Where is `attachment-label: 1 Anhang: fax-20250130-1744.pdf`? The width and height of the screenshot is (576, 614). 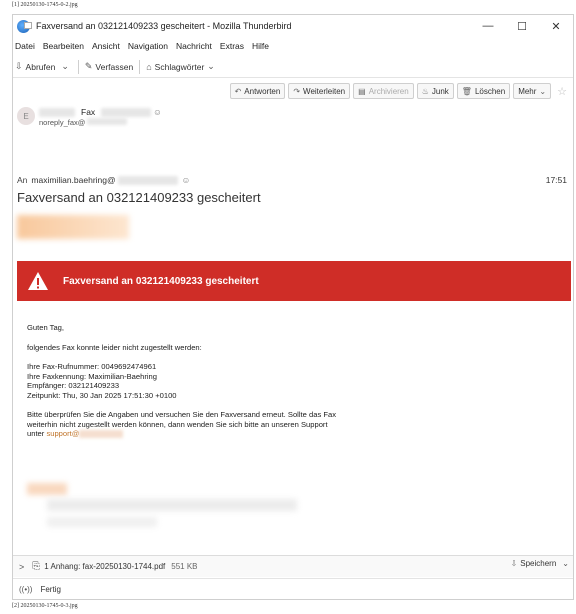 attachment-label: 1 Anhang: fax-20250130-1744.pdf is located at coordinates (104, 566).